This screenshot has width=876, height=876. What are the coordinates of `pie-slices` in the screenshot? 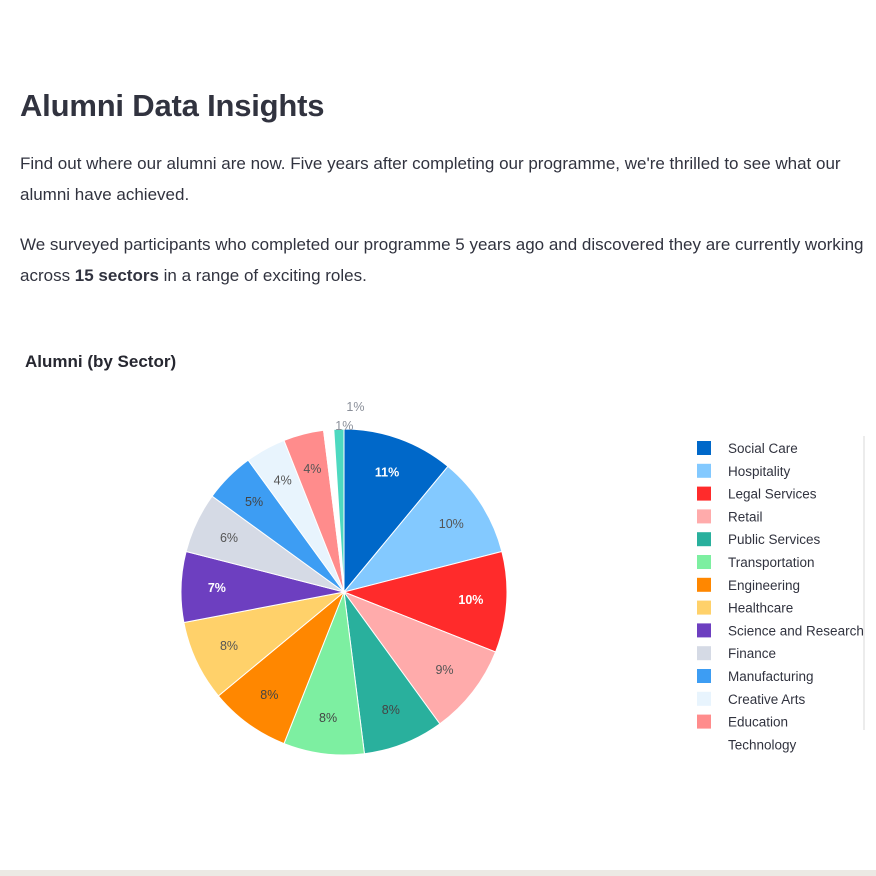 It's located at (344, 592).